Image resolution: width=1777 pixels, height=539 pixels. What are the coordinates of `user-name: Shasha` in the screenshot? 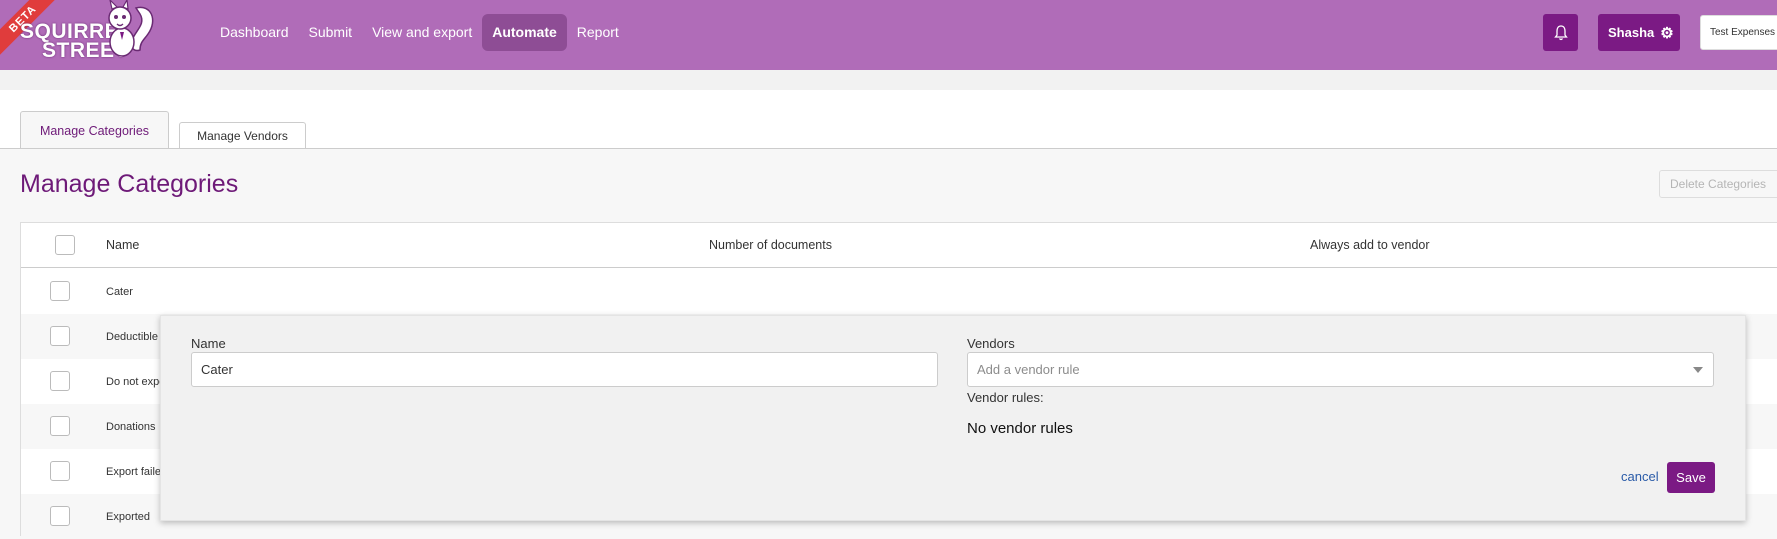 It's located at (1631, 32).